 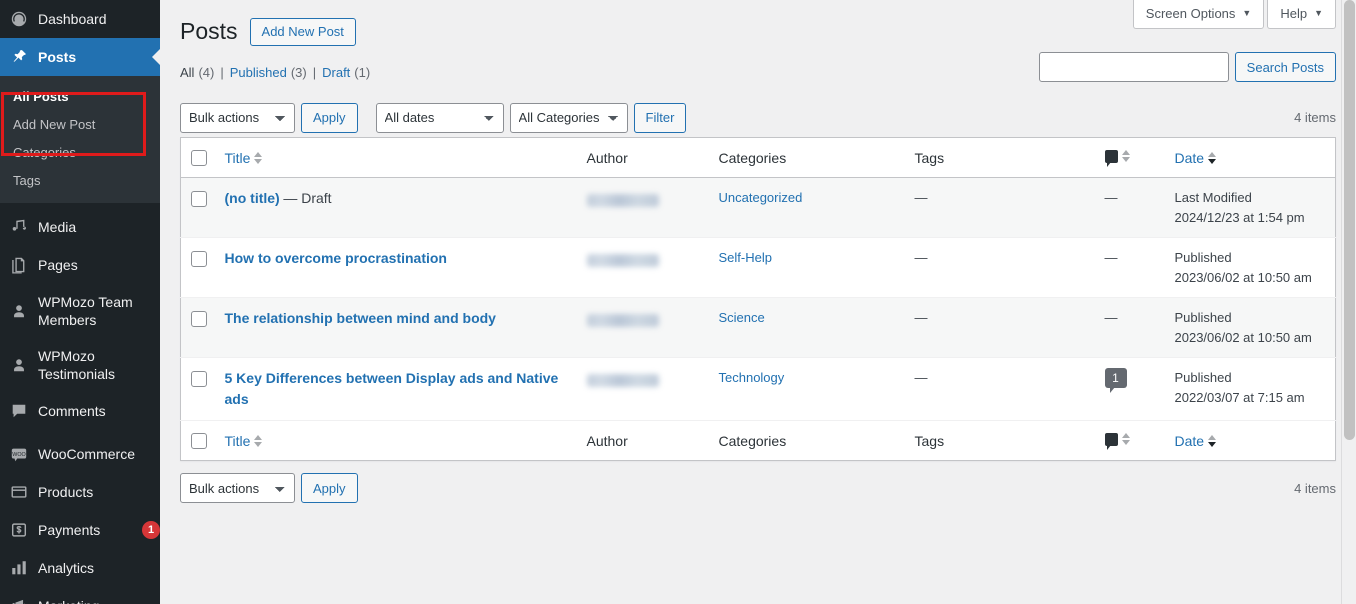 What do you see at coordinates (19, 19) in the screenshot?
I see `dashboard-icon` at bounding box center [19, 19].